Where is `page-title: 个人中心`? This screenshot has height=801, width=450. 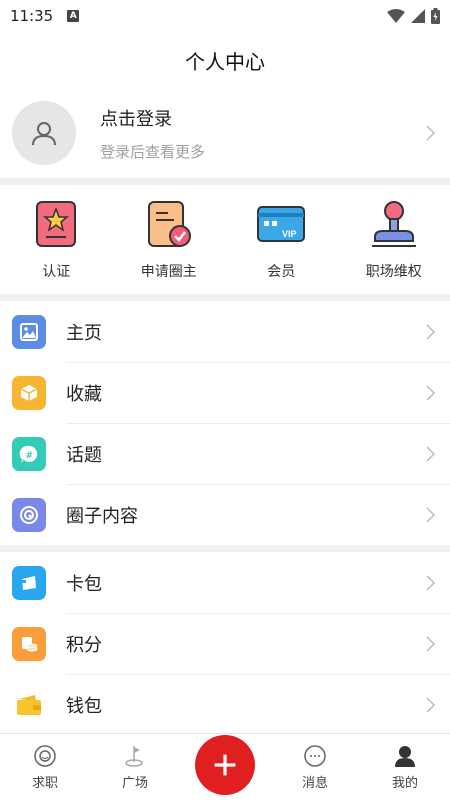 page-title: 个人中心 is located at coordinates (225, 61).